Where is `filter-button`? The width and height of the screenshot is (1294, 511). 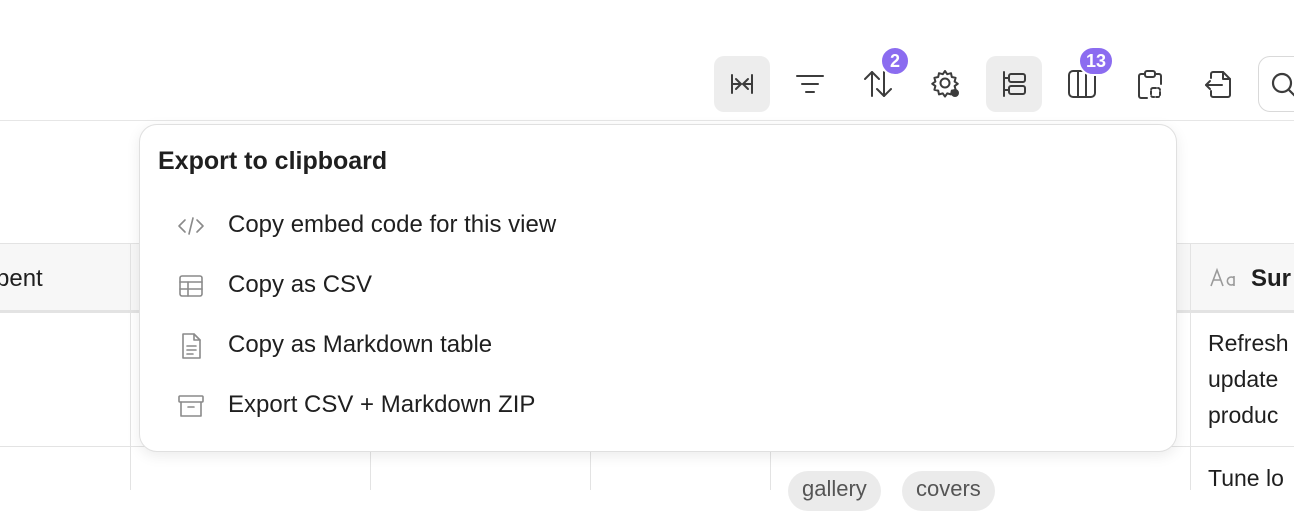 filter-button is located at coordinates (810, 84).